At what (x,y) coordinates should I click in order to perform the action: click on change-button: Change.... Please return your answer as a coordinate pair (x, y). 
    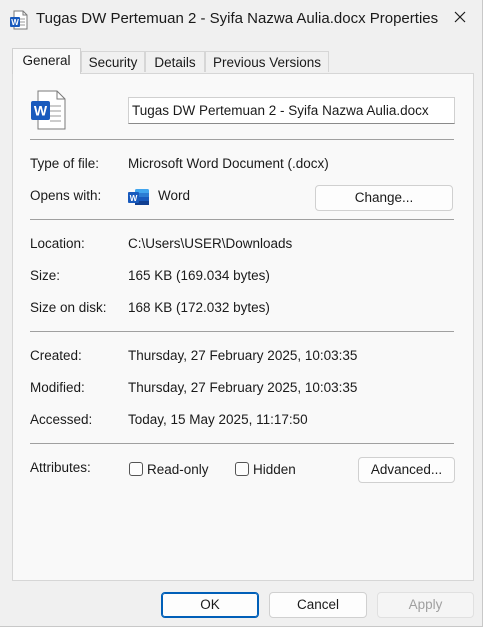
    Looking at the image, I should click on (384, 198).